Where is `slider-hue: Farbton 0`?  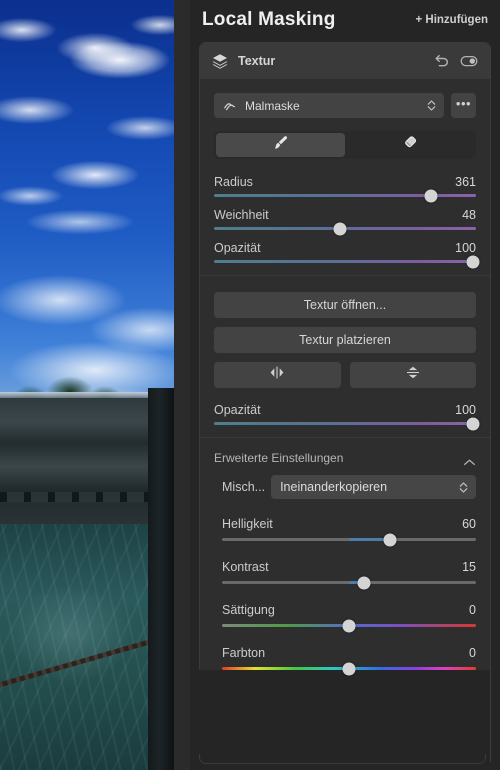
slider-hue: Farbton 0 is located at coordinates (349, 660).